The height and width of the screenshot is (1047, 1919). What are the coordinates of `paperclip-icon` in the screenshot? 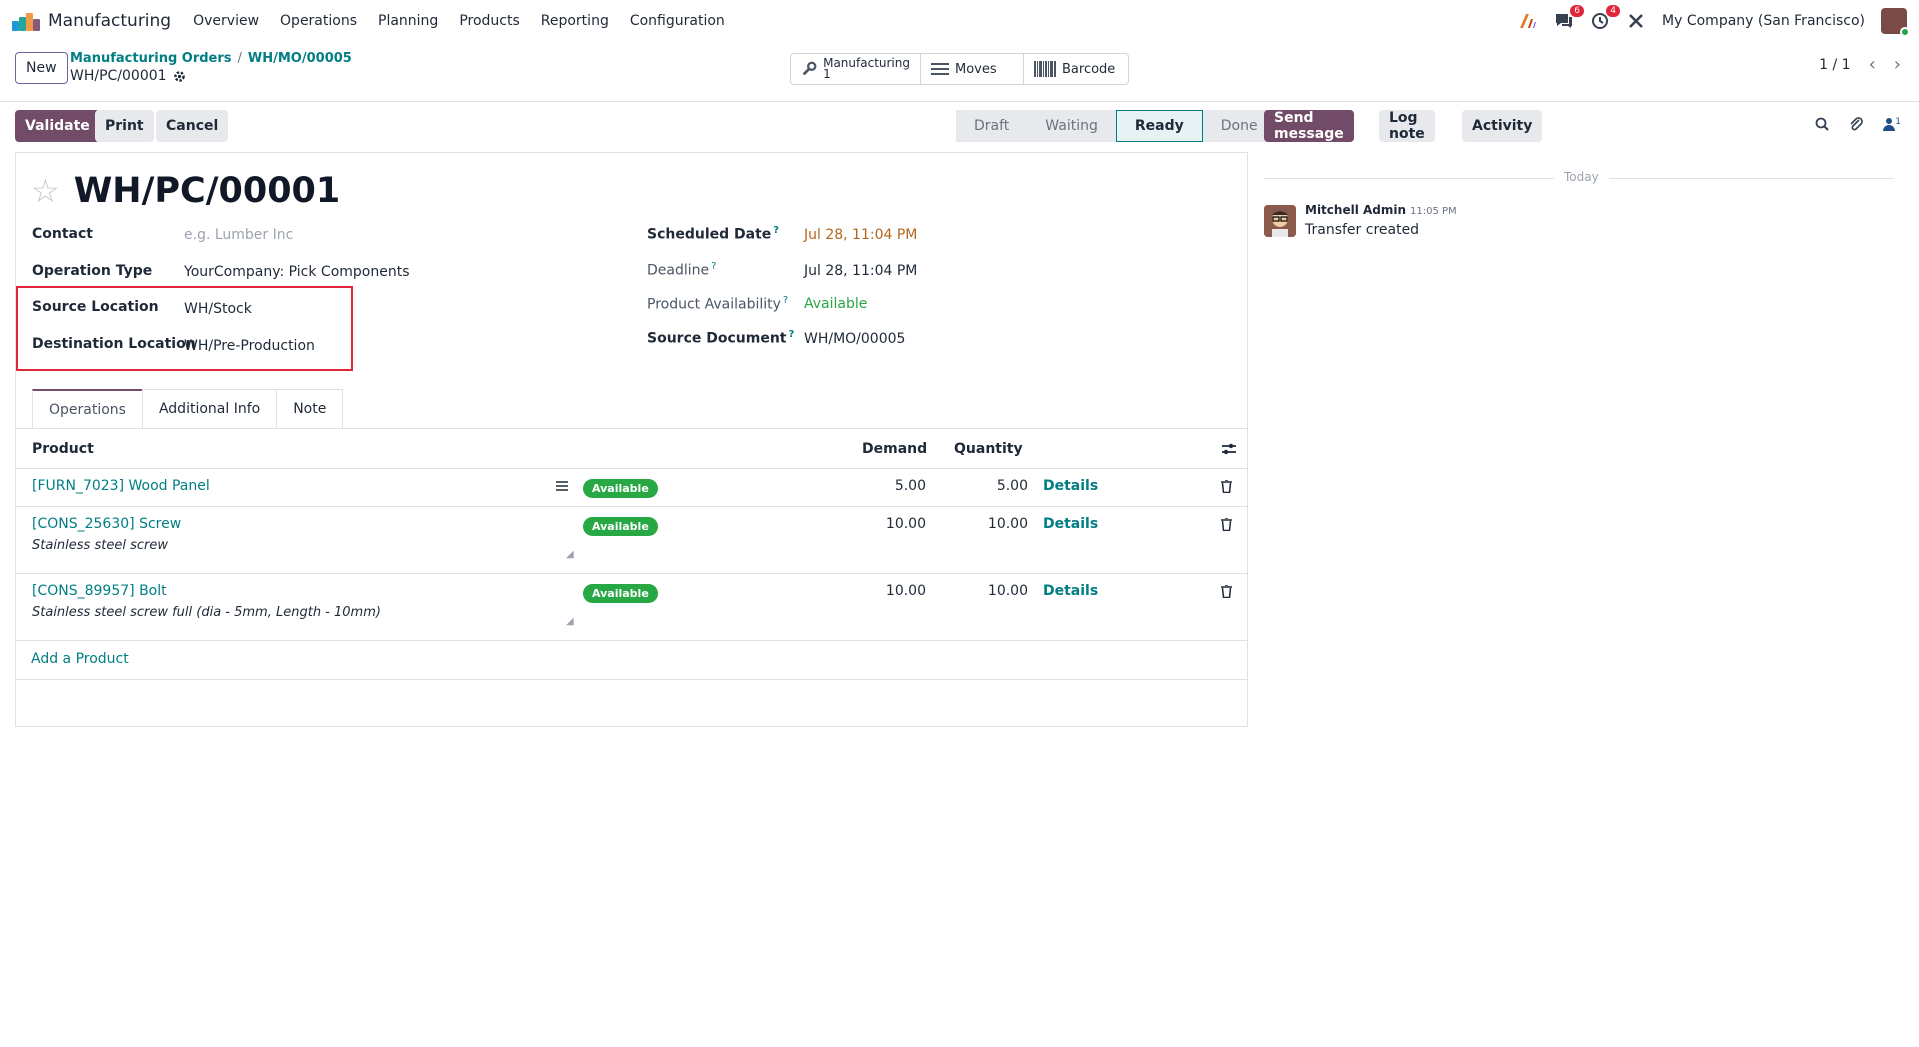 It's located at (1856, 124).